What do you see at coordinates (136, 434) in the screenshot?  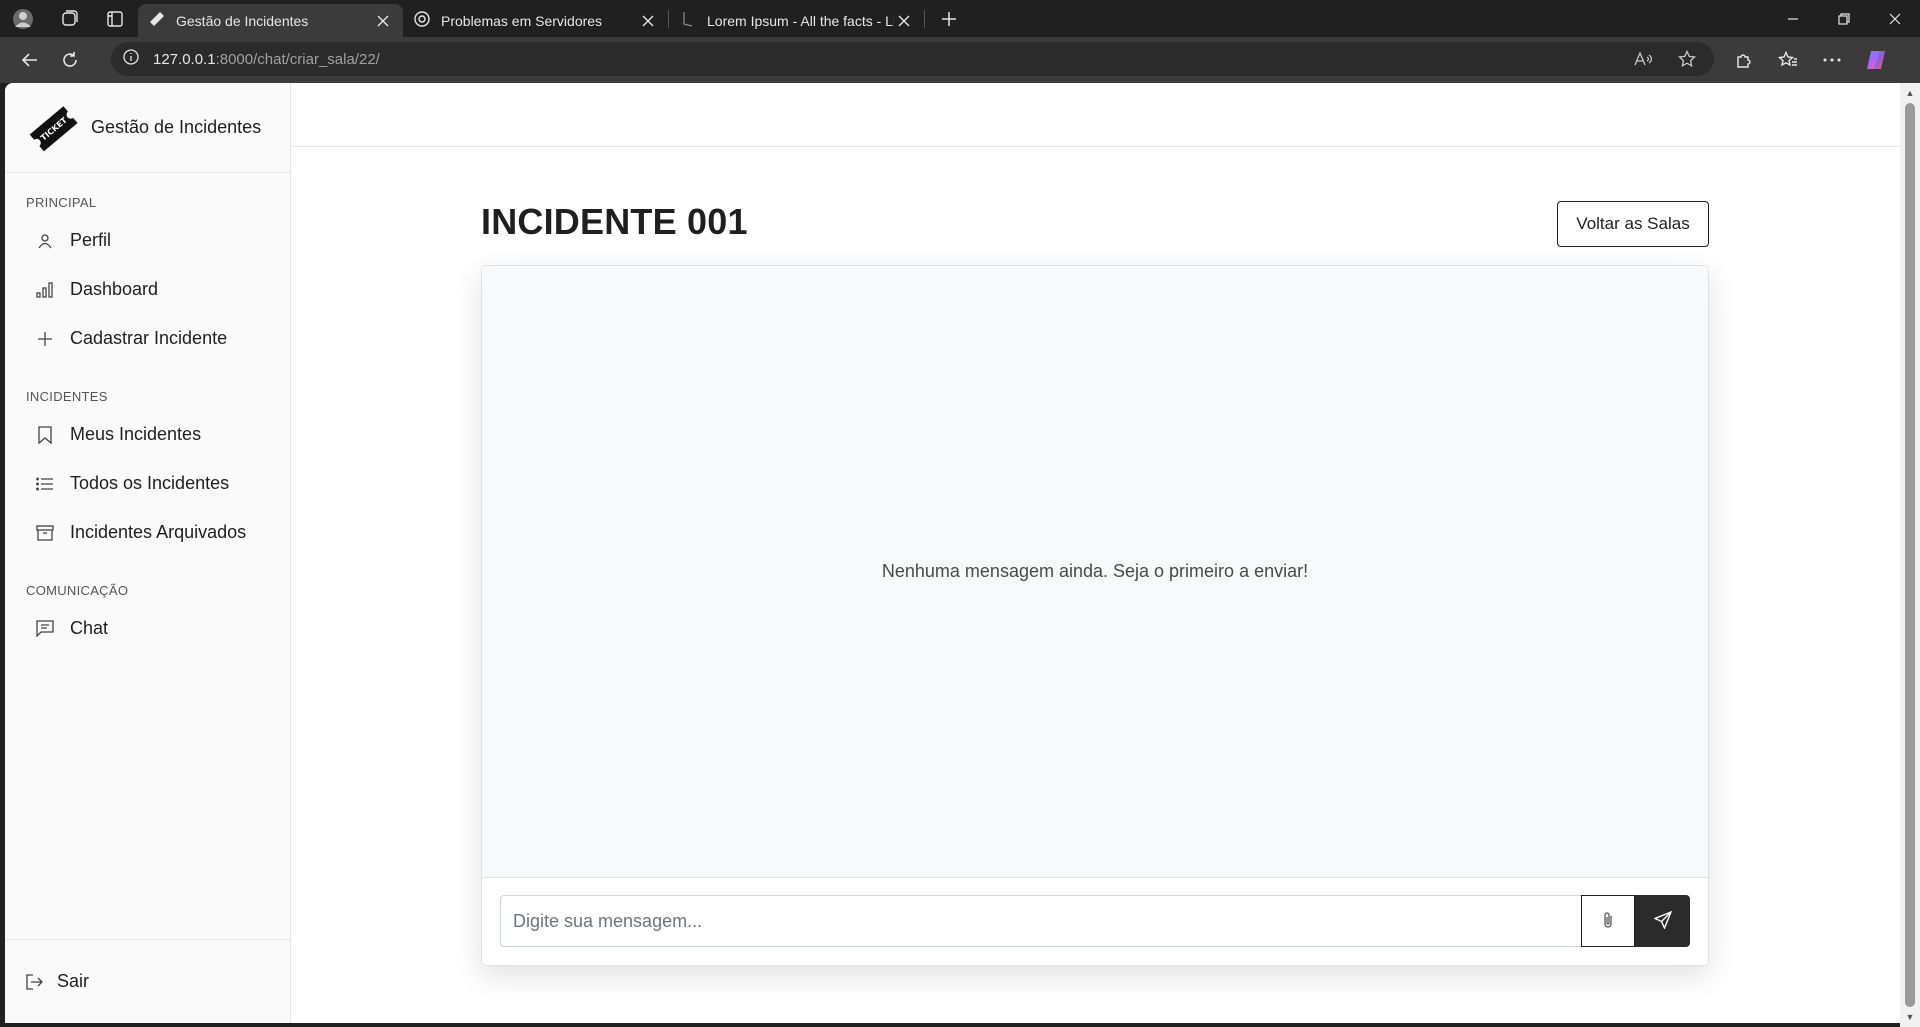 I see `sidebar-item-label: Meus Incidentes` at bounding box center [136, 434].